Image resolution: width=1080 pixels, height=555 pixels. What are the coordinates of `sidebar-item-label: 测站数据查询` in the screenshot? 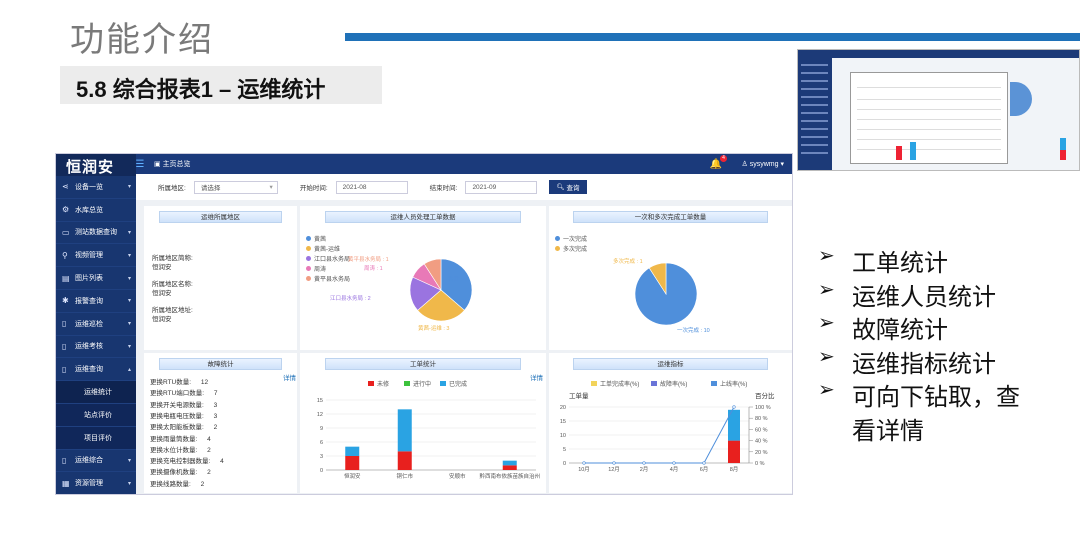 It's located at (96, 233).